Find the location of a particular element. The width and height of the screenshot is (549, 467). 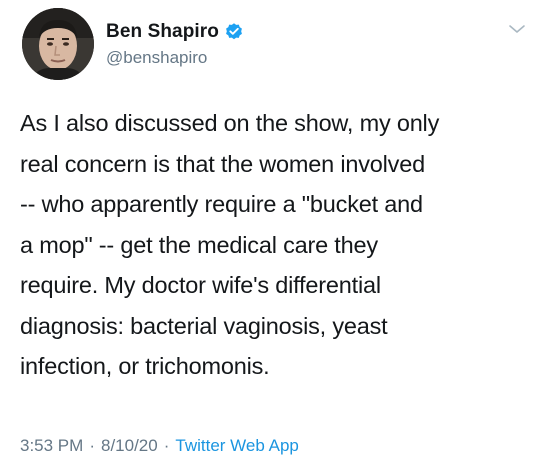

tweet-text-line: require. My doctor wife's differential is located at coordinates (200, 285).